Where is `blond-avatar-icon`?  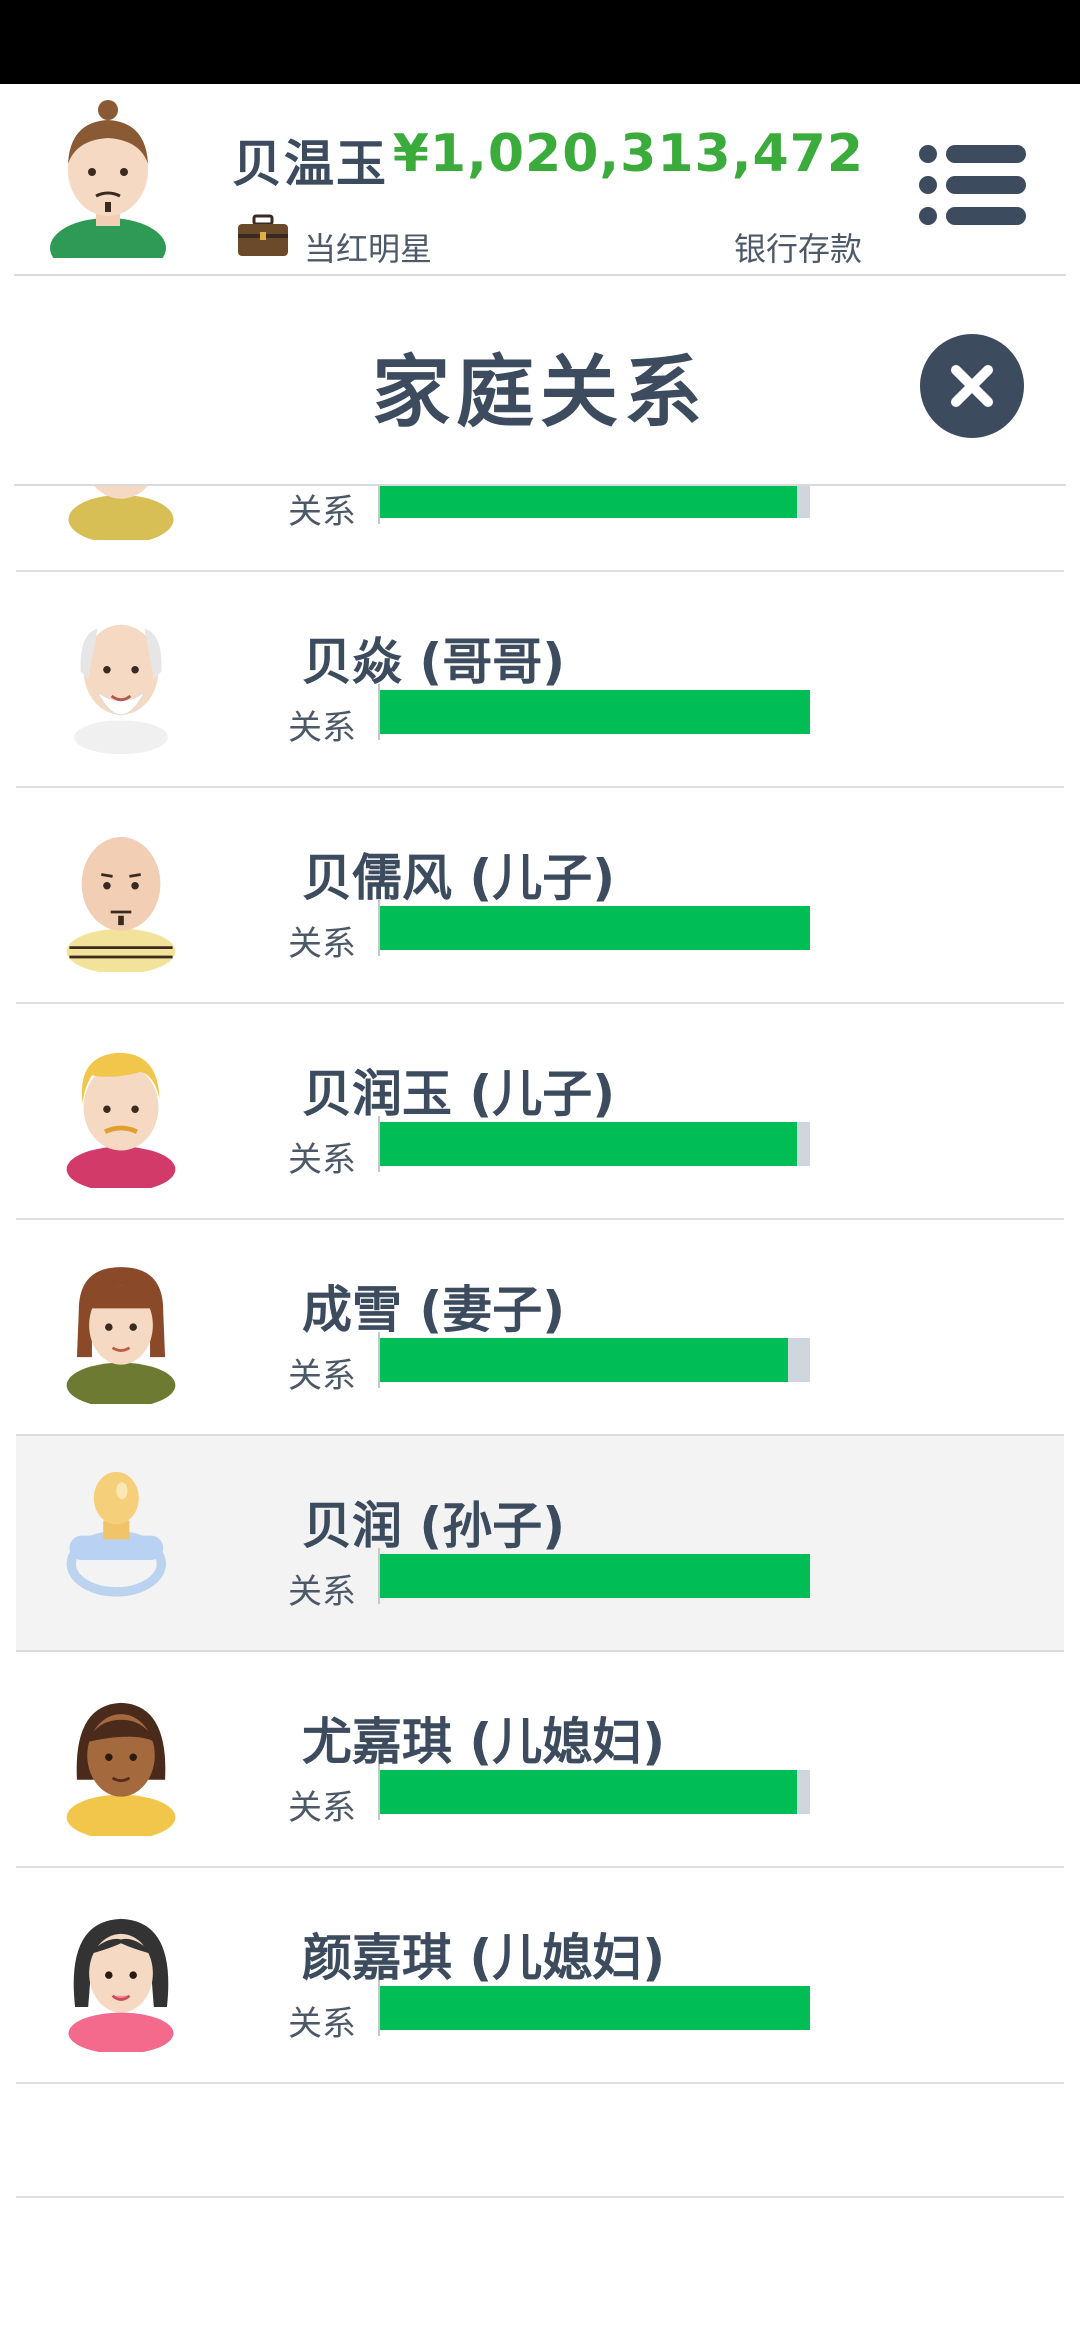 blond-avatar-icon is located at coordinates (121, 1120).